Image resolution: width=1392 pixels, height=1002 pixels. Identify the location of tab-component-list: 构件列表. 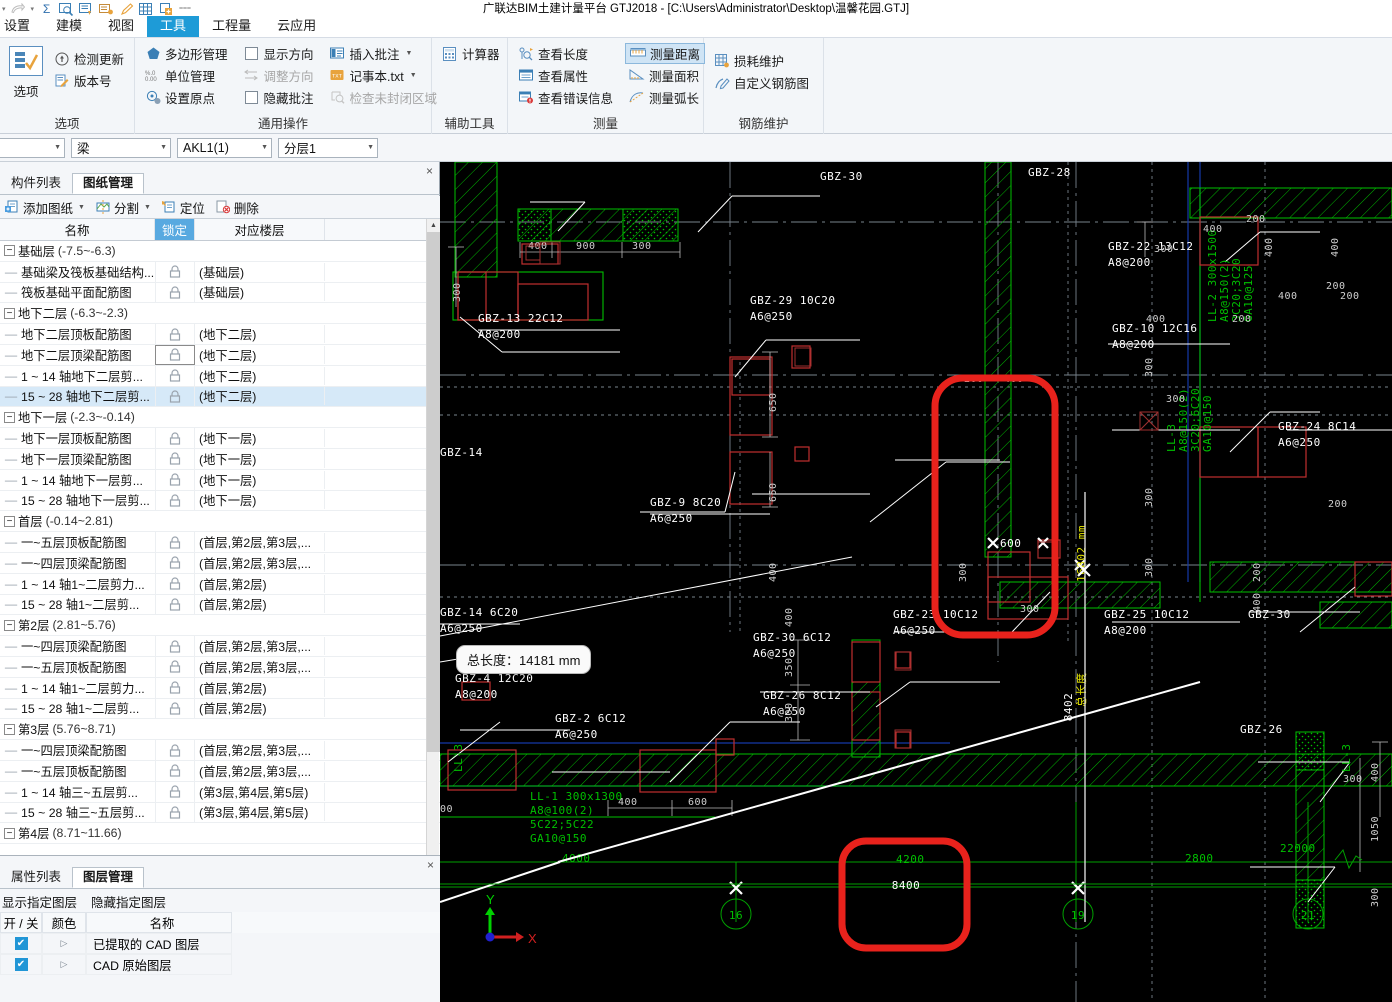
(36, 183).